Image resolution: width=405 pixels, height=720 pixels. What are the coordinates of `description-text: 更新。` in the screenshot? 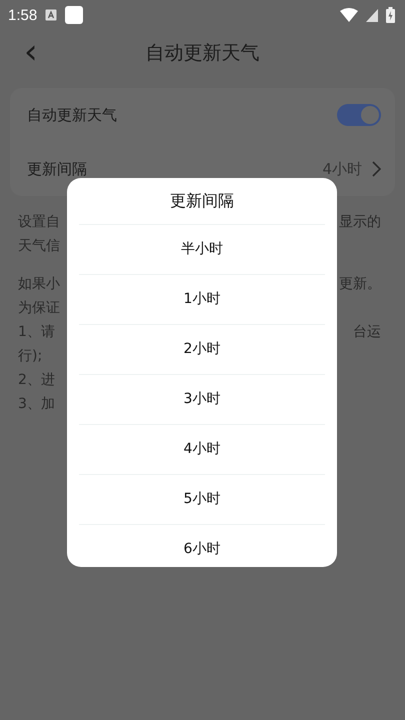 It's located at (360, 284).